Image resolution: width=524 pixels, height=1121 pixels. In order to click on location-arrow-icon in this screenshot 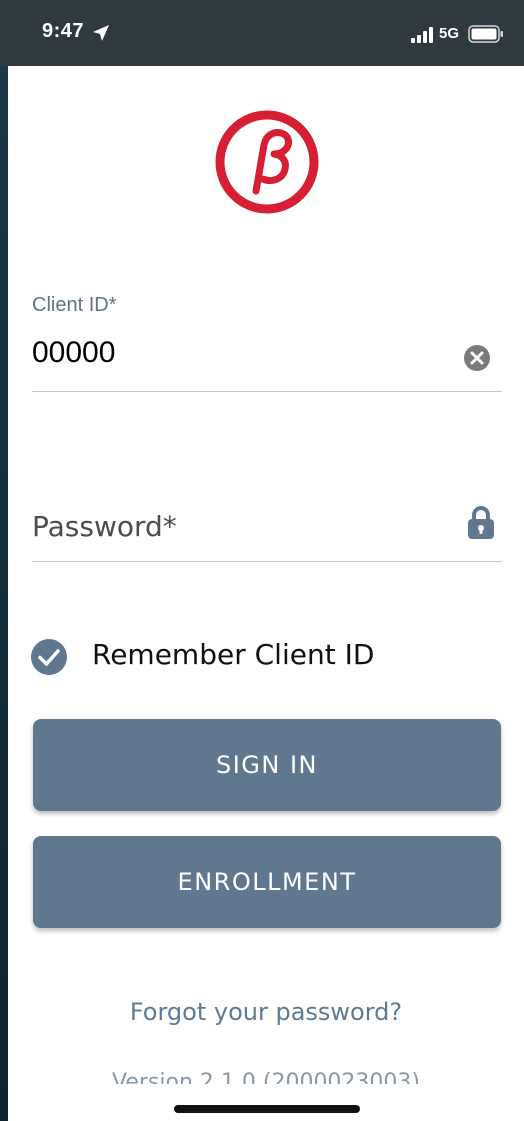, I will do `click(101, 33)`.